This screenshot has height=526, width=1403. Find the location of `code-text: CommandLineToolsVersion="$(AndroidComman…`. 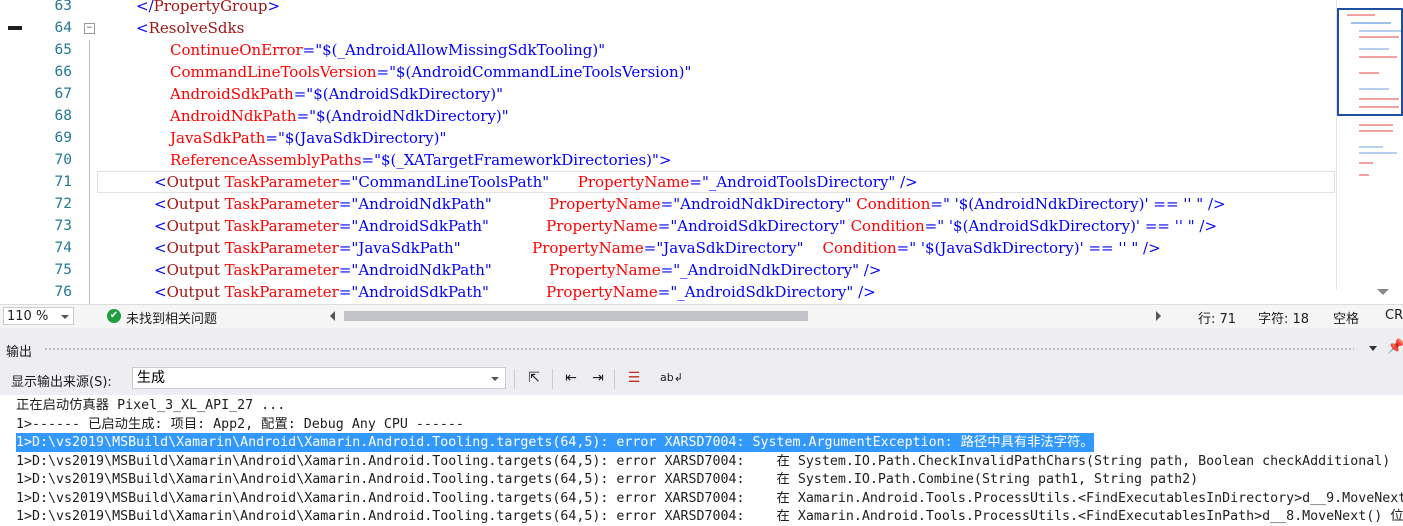

code-text: CommandLineToolsVersion="$(AndroidComman… is located at coordinates (430, 72).